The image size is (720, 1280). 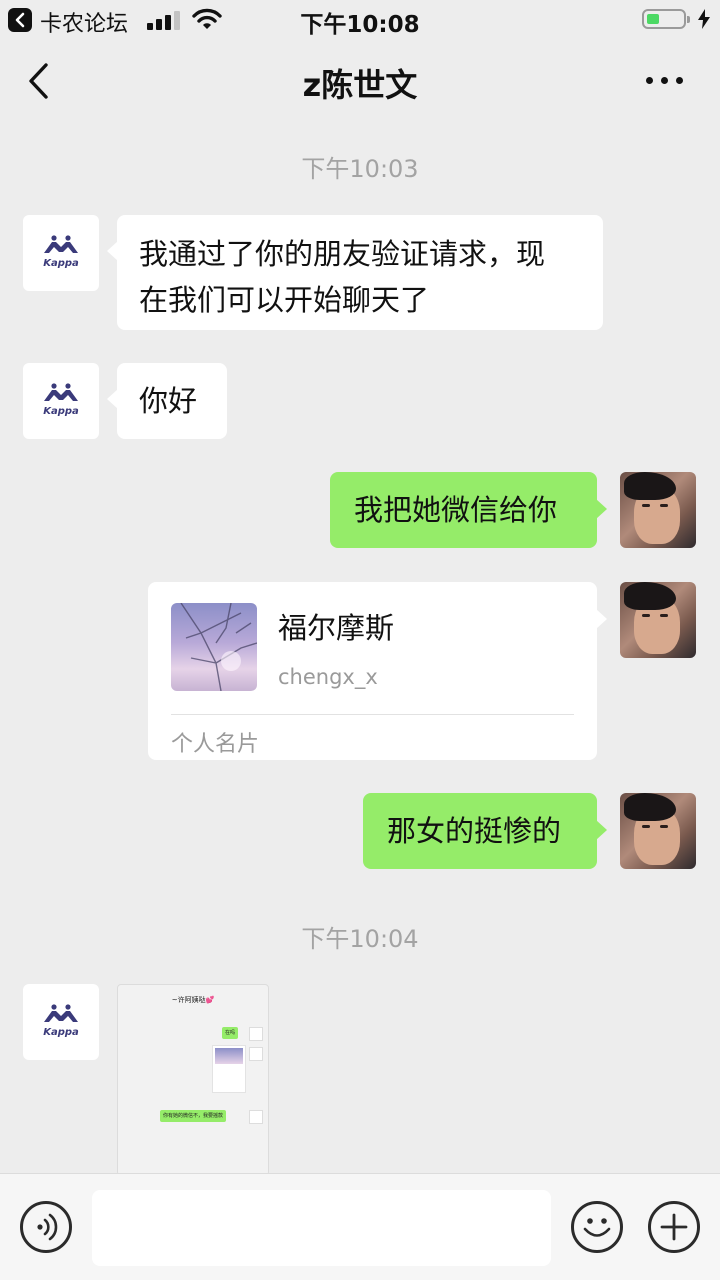 What do you see at coordinates (193, 1116) in the screenshot?
I see `thumbnail-bubble: 你有她的微信不，我要摇款` at bounding box center [193, 1116].